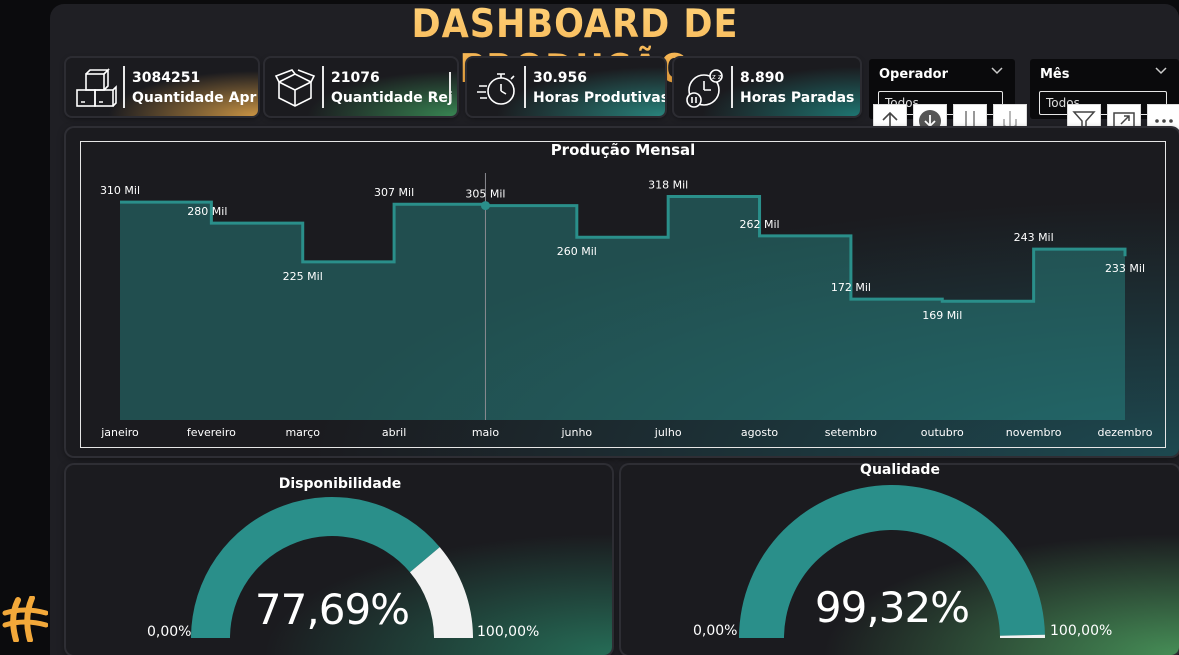 This screenshot has width=1179, height=655. I want to click on kpi-label: Quantidade Rej, so click(392, 98).